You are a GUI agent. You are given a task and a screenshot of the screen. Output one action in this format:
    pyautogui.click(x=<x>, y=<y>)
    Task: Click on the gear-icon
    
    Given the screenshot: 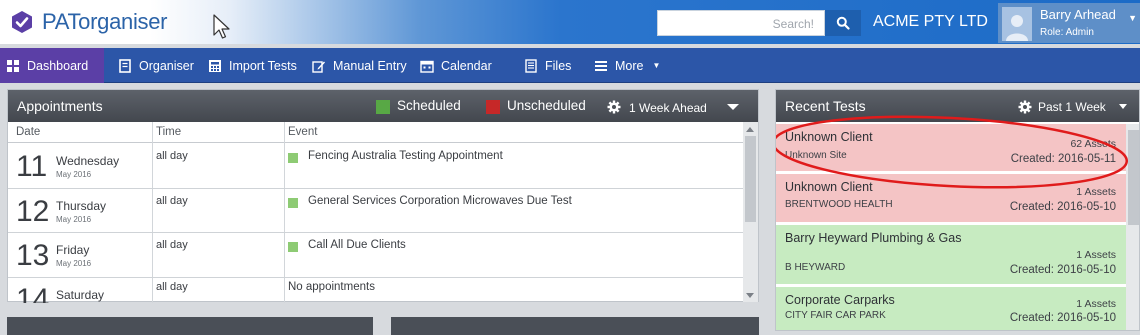 What is the action you would take?
    pyautogui.click(x=614, y=107)
    